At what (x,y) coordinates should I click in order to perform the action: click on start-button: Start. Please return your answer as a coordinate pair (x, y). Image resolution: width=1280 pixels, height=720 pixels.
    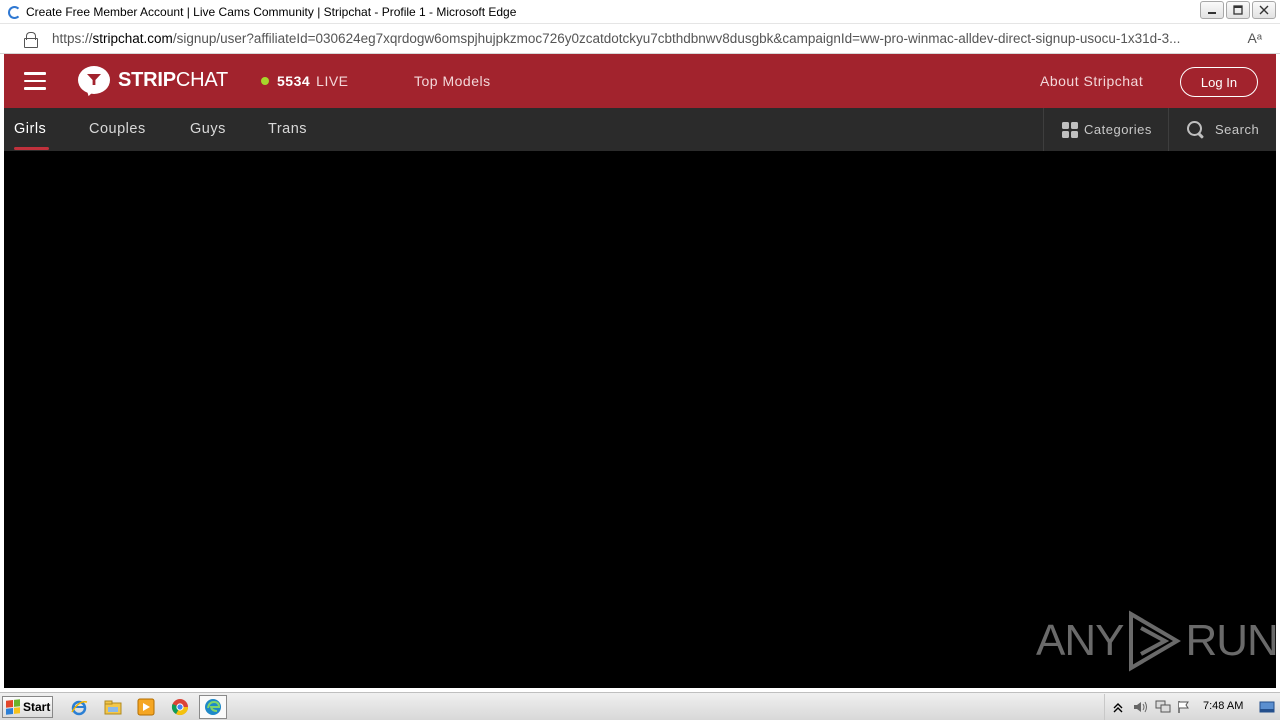
    Looking at the image, I should click on (27, 707).